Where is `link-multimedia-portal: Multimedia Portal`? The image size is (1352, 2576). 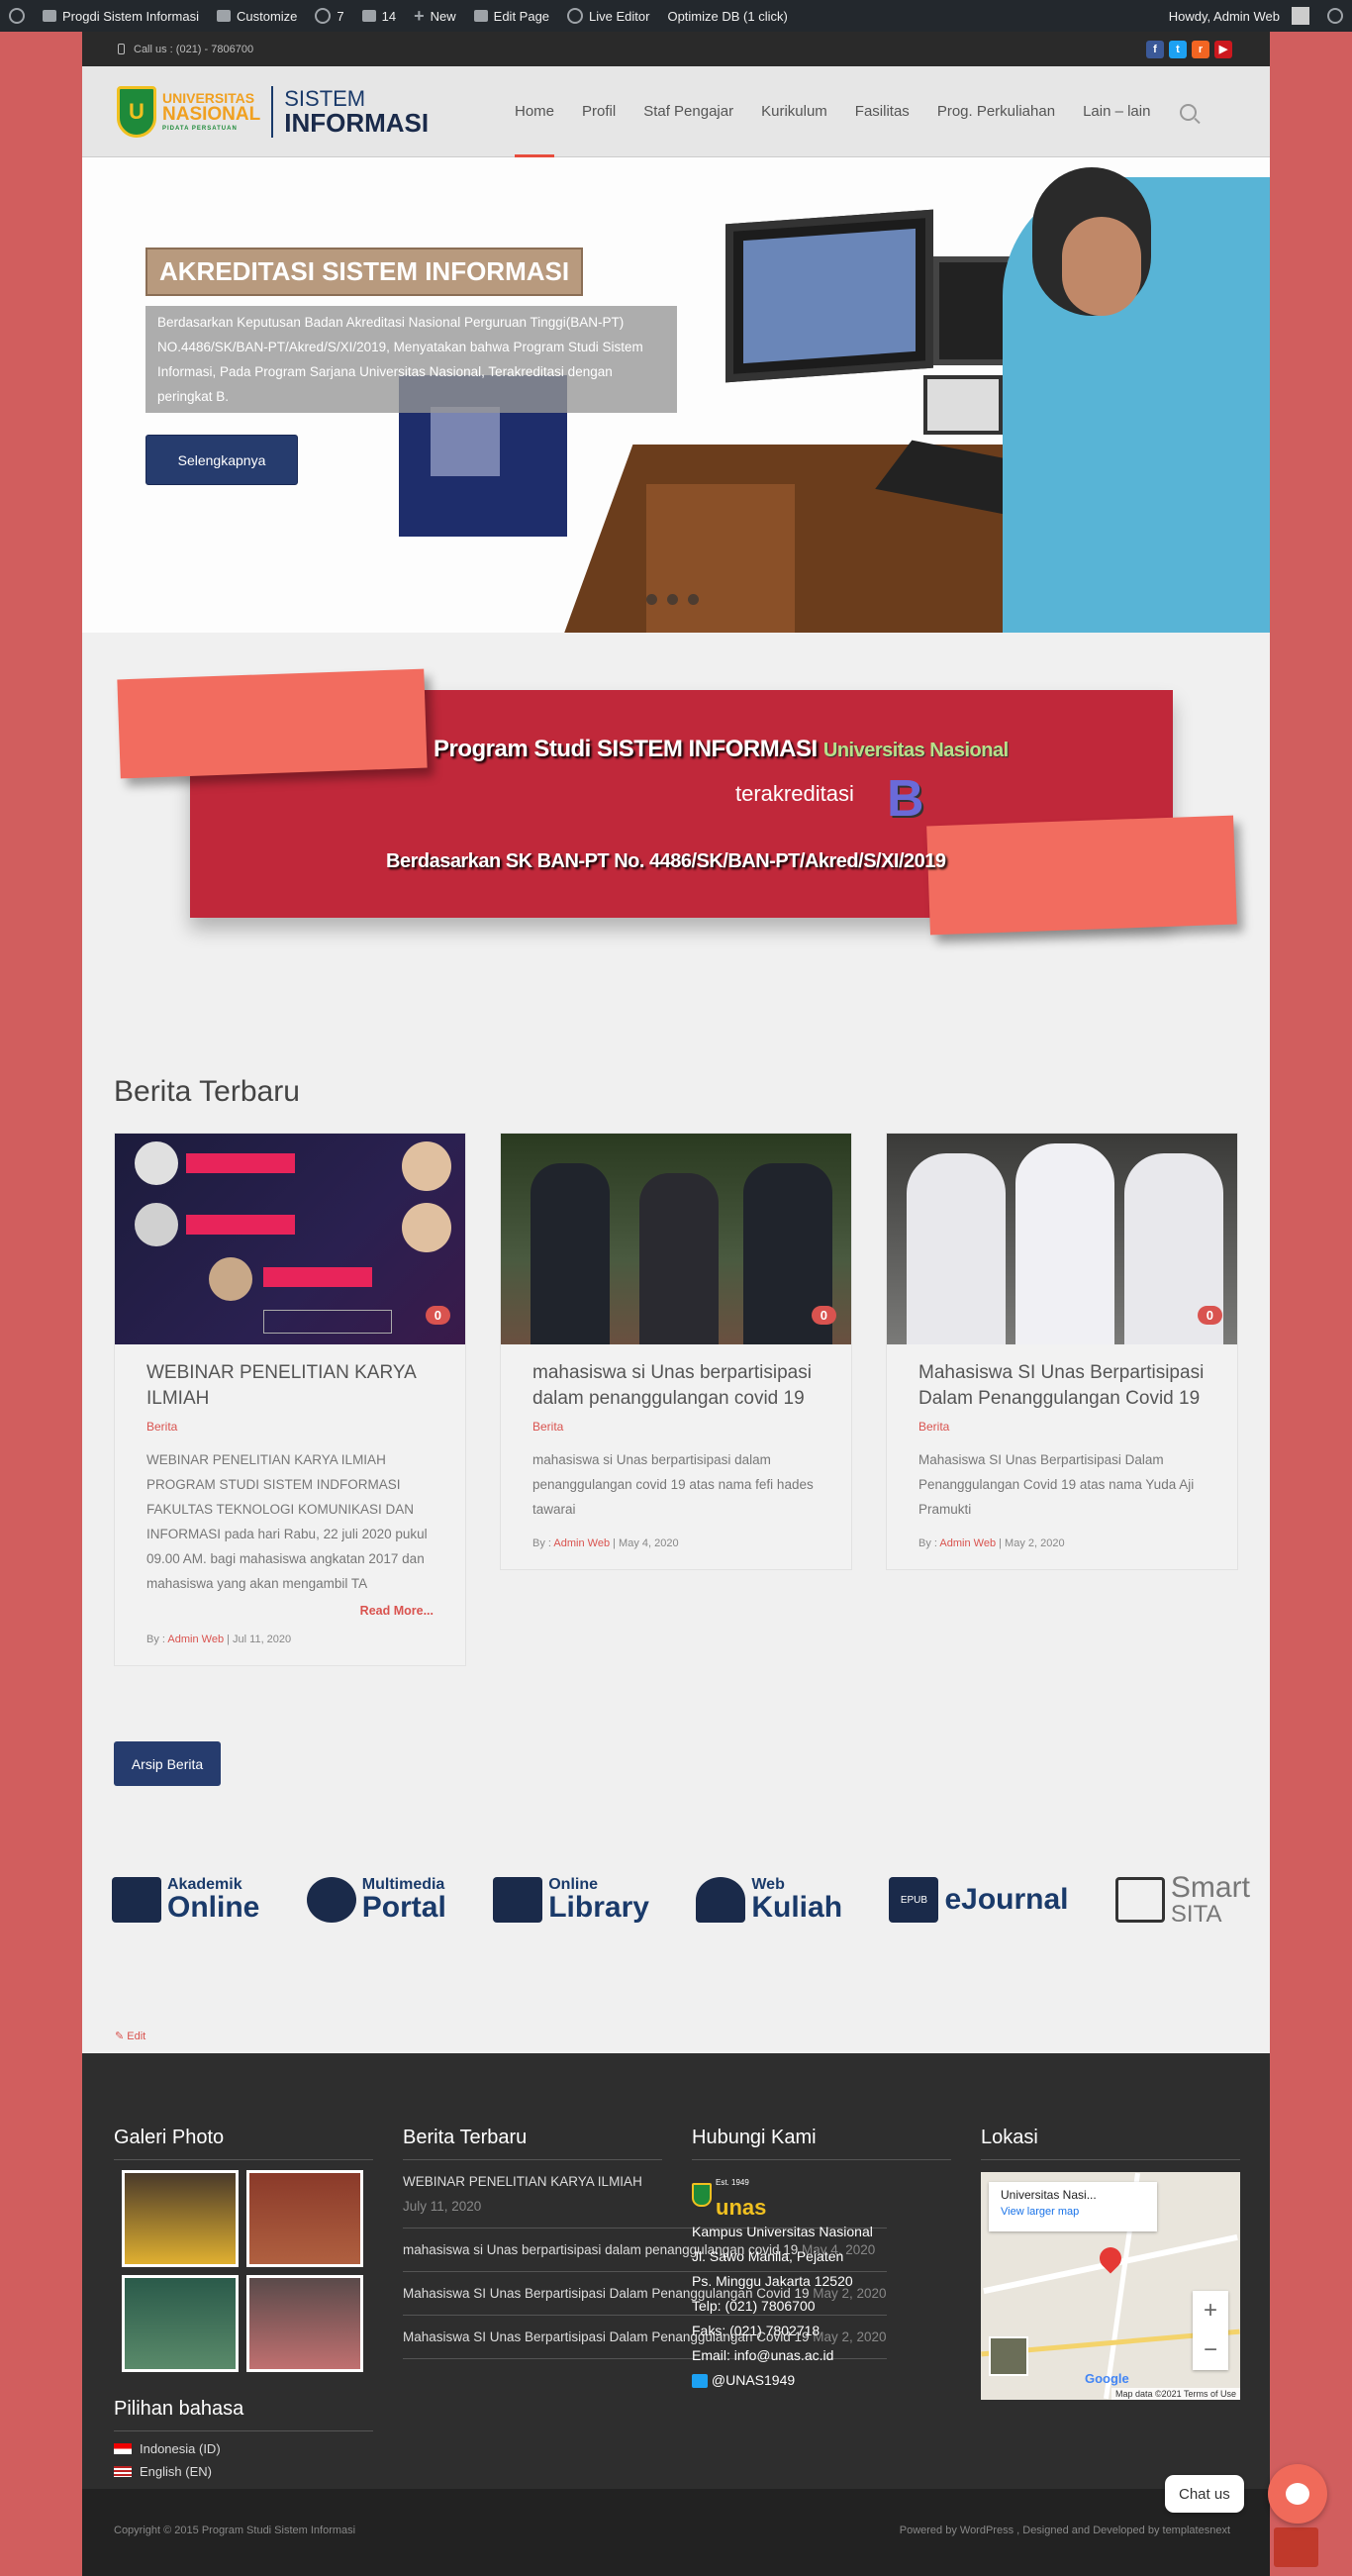 link-multimedia-portal: Multimedia Portal is located at coordinates (376, 1900).